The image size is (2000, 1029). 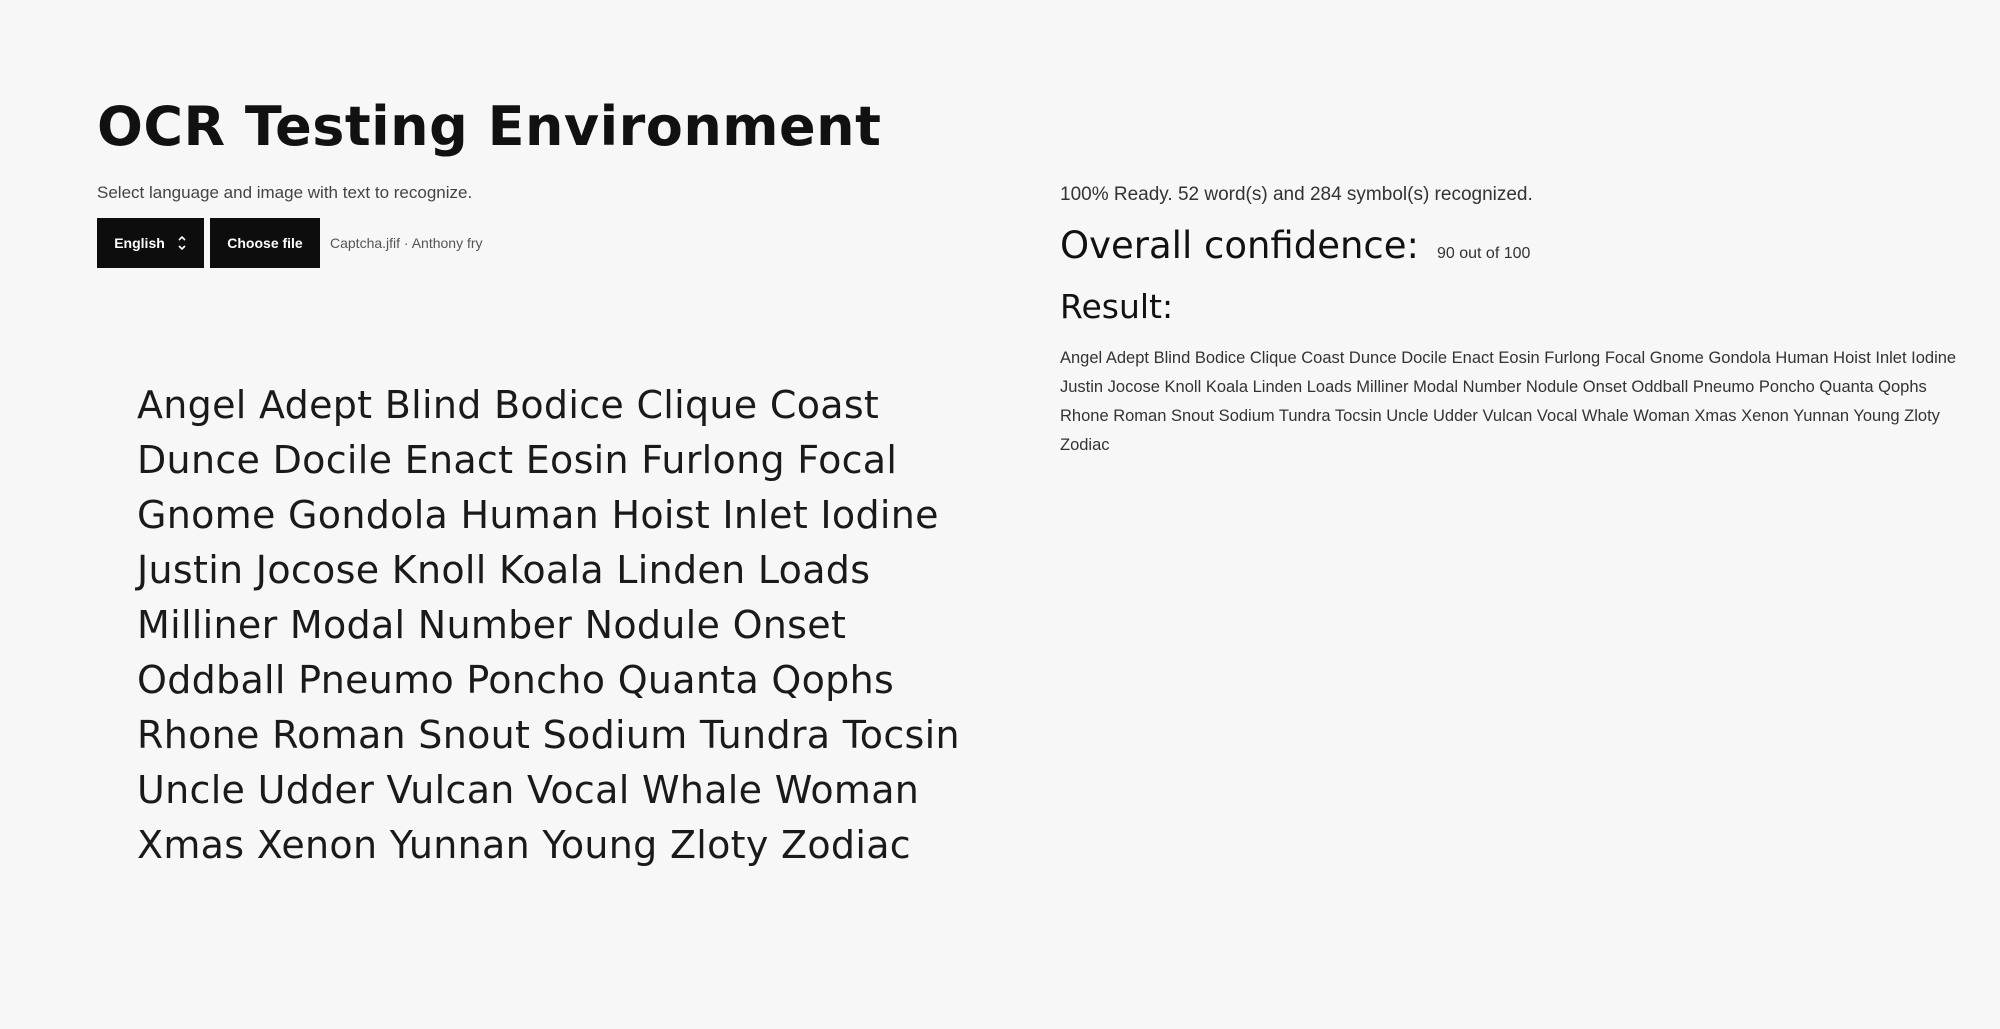 What do you see at coordinates (538, 515) in the screenshot?
I see `sample-line: Gnome Gondola Human Hoist Inlet Iodine` at bounding box center [538, 515].